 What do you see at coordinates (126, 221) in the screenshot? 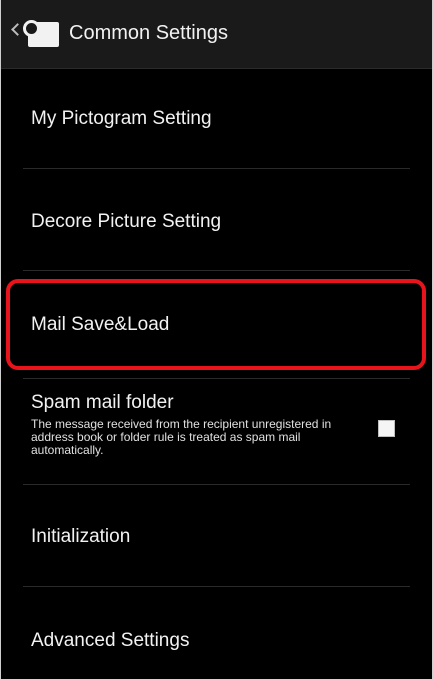
I see `setting-label: Decore Picture Setting` at bounding box center [126, 221].